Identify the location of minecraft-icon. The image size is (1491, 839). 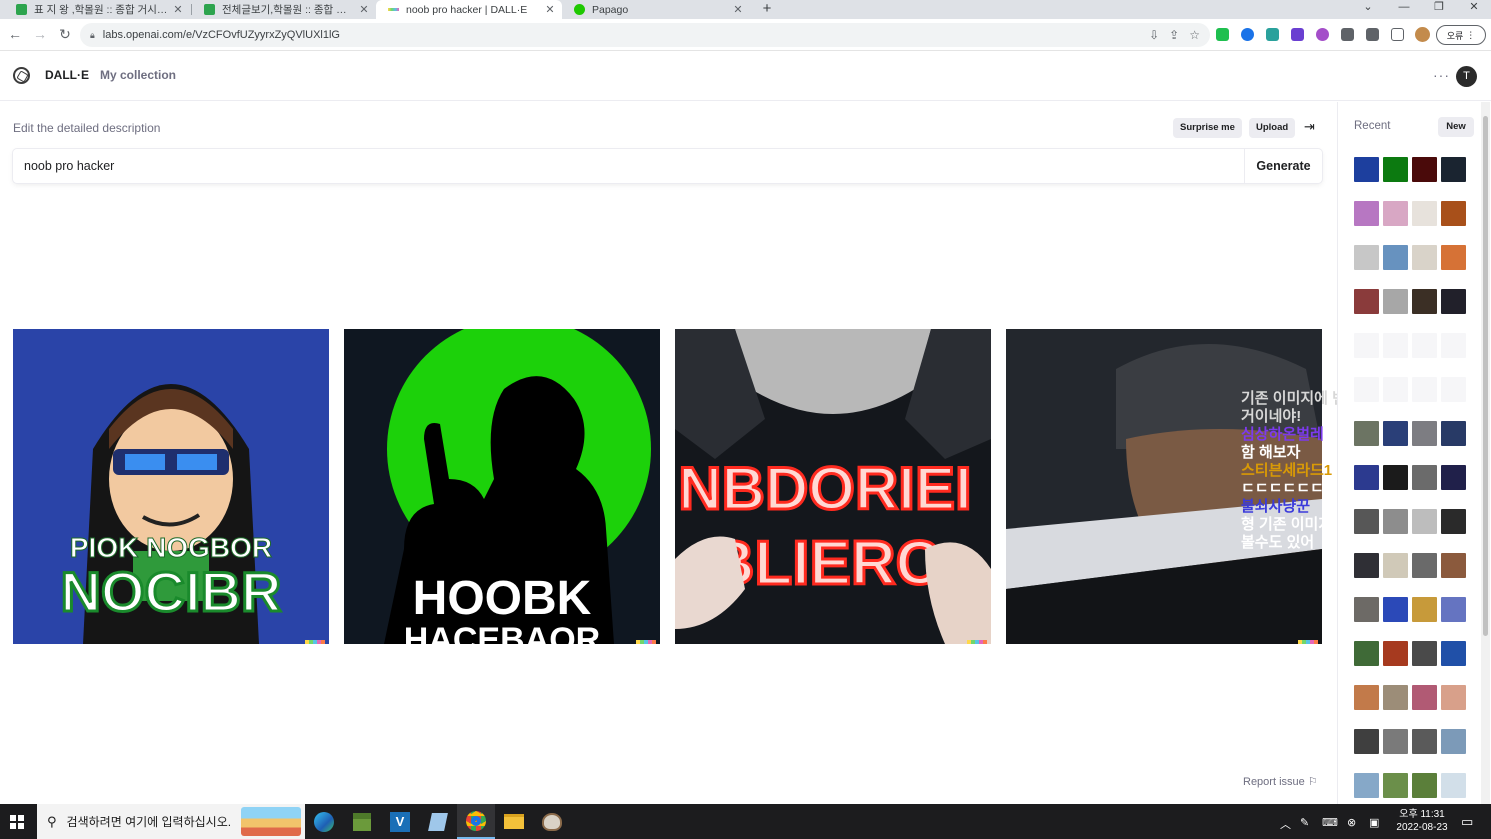
(362, 821).